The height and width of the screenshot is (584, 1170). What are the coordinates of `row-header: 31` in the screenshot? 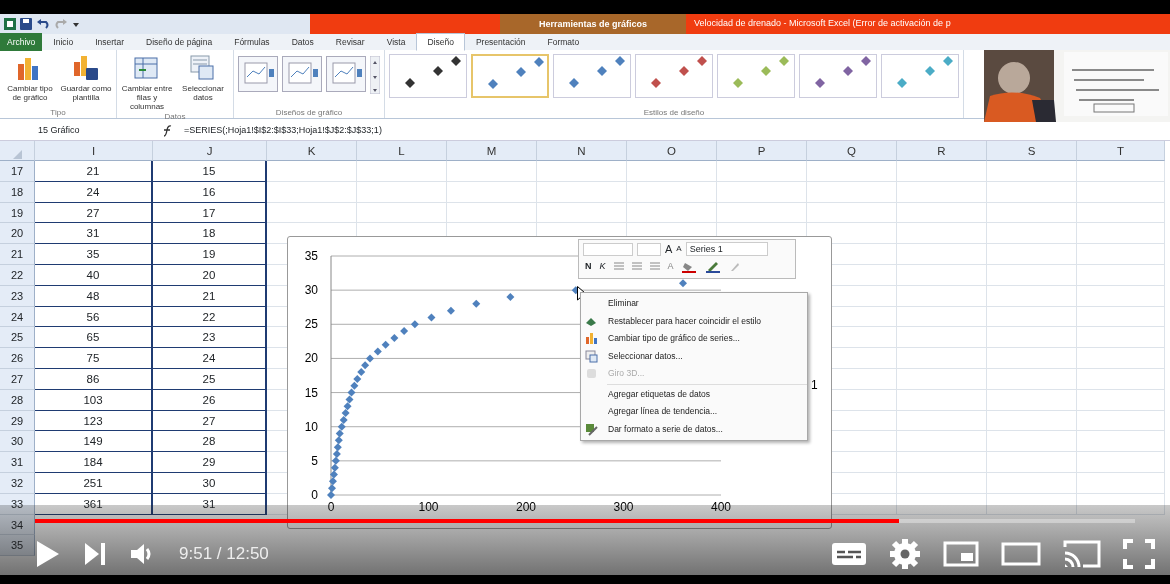 It's located at (17, 462).